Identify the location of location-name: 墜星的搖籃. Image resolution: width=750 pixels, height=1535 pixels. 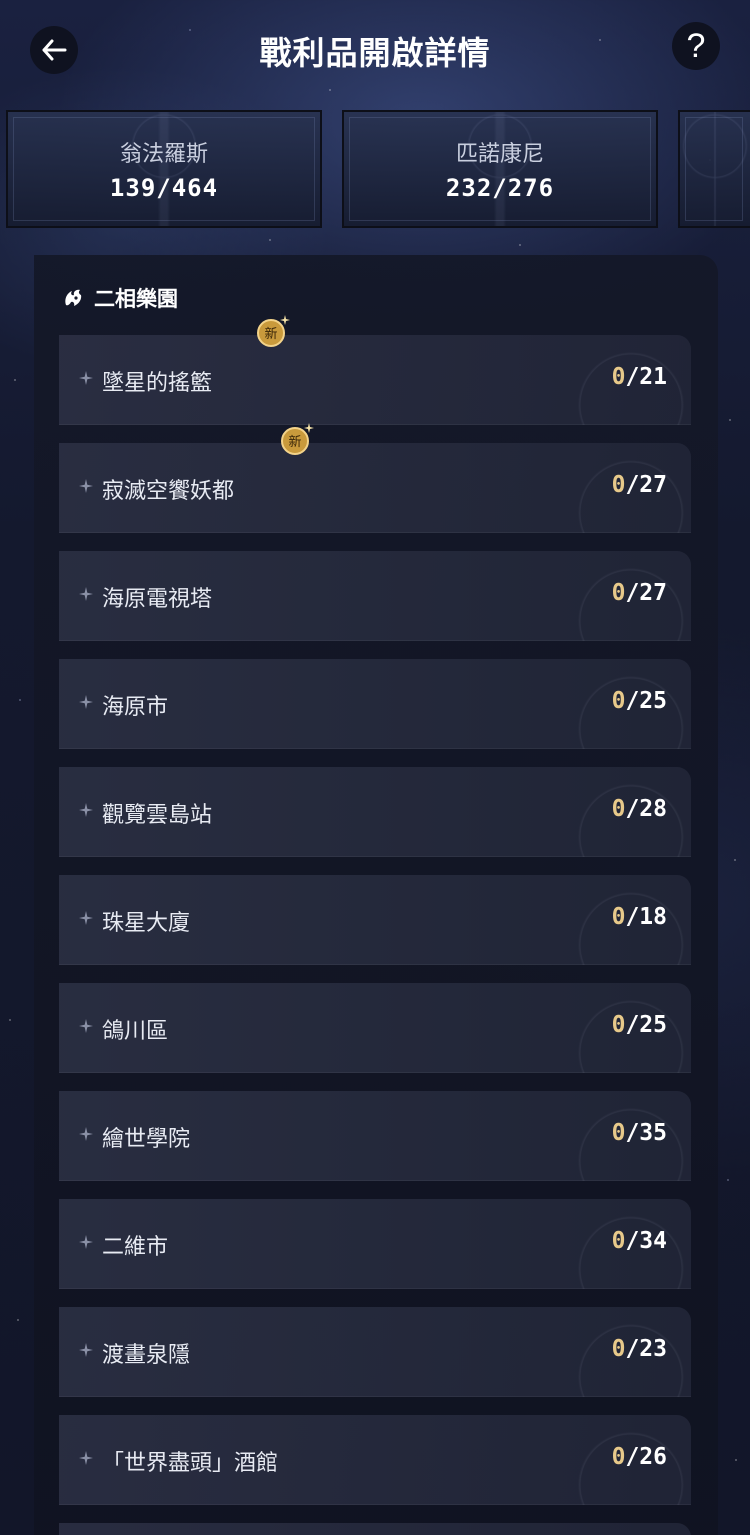
(157, 383).